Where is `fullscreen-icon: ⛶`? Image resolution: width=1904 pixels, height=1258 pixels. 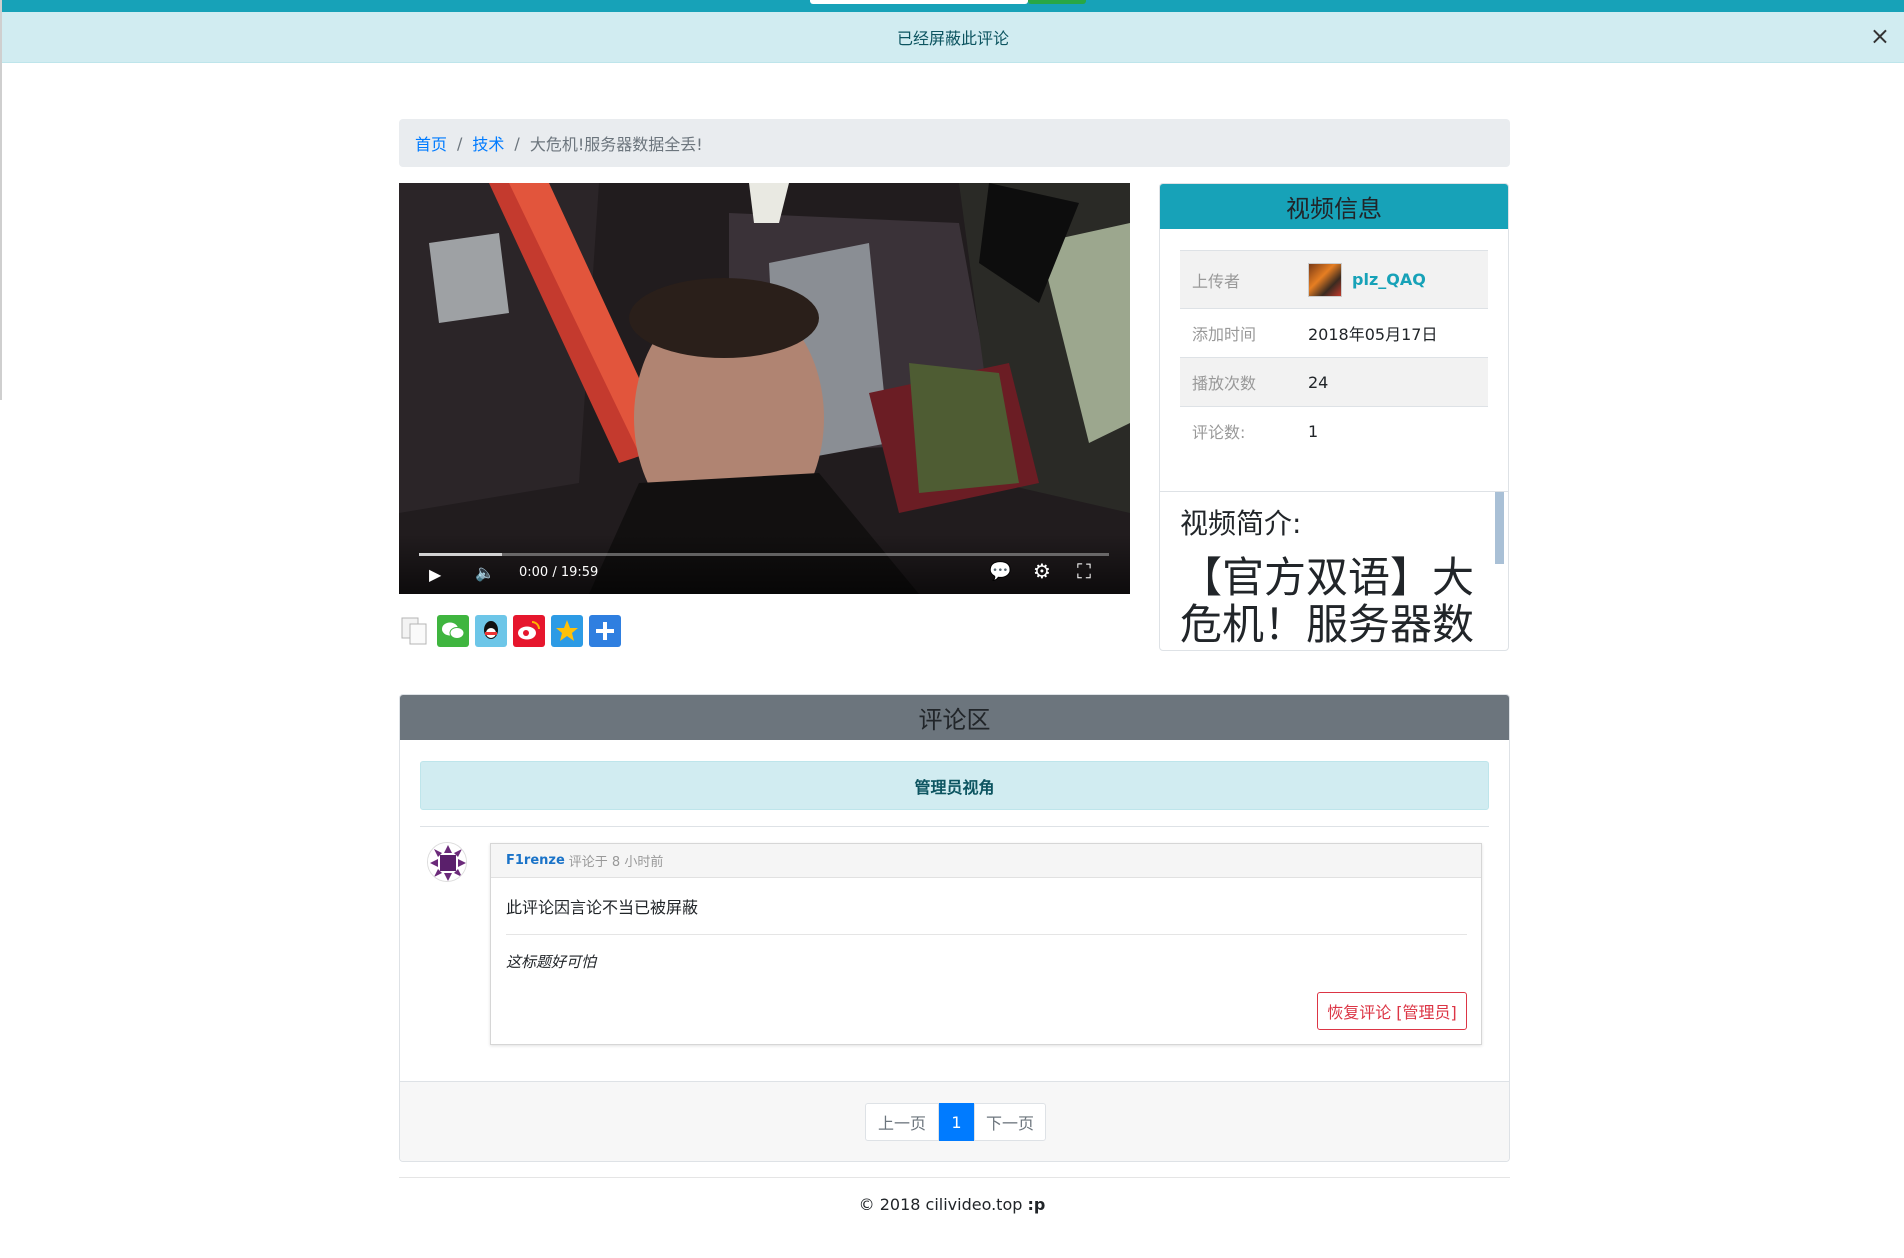
fullscreen-icon: ⛶ is located at coordinates (1084, 571).